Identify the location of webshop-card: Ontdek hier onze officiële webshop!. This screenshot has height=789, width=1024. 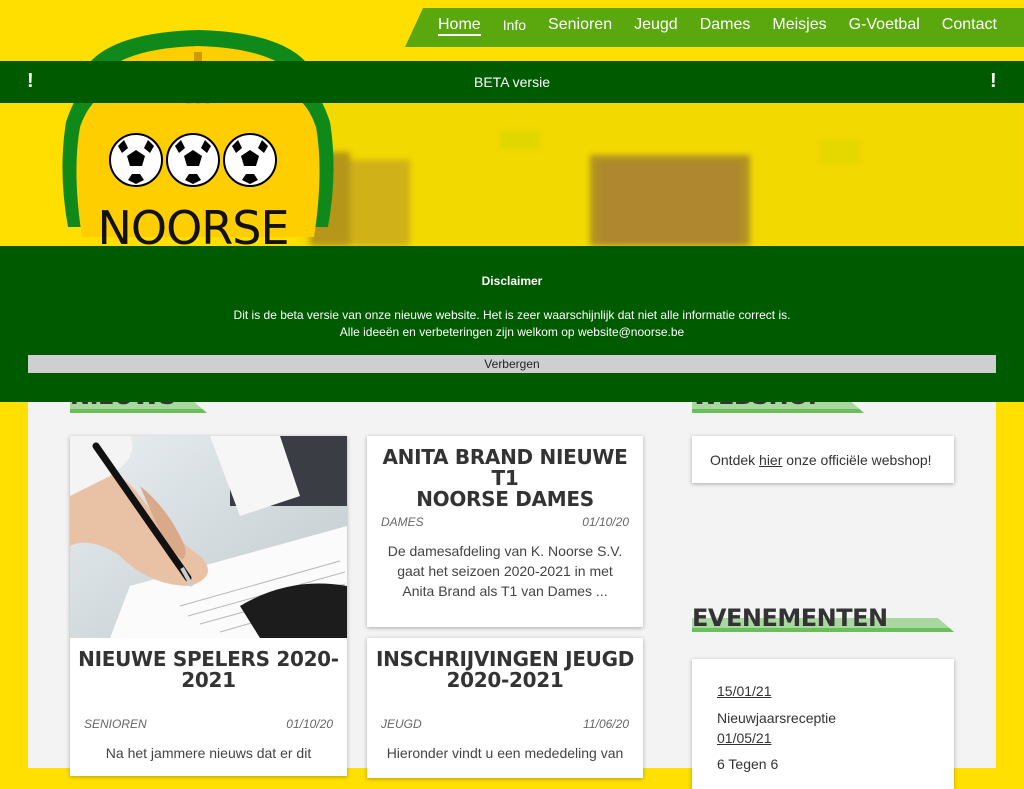
(823, 459).